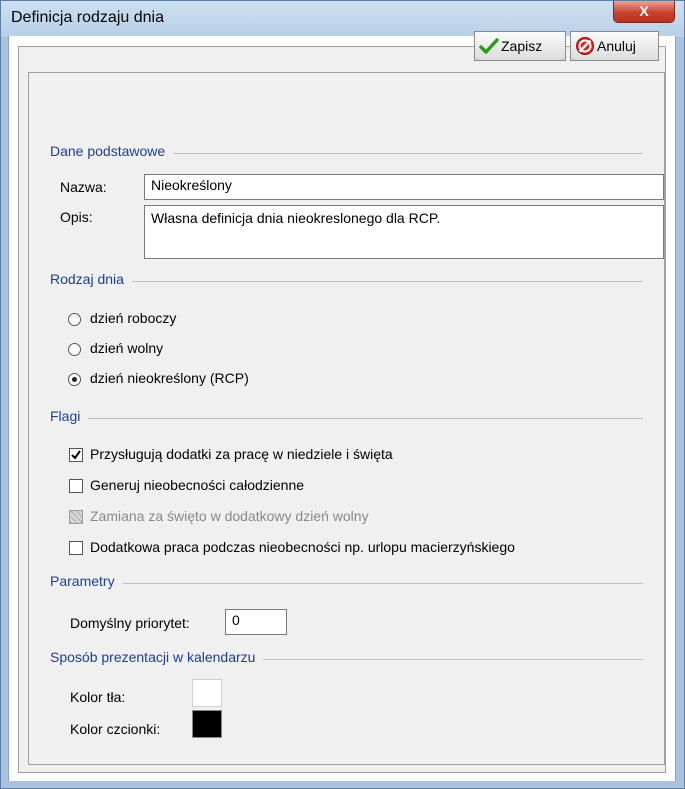  I want to click on bg-color-swatch, so click(207, 693).